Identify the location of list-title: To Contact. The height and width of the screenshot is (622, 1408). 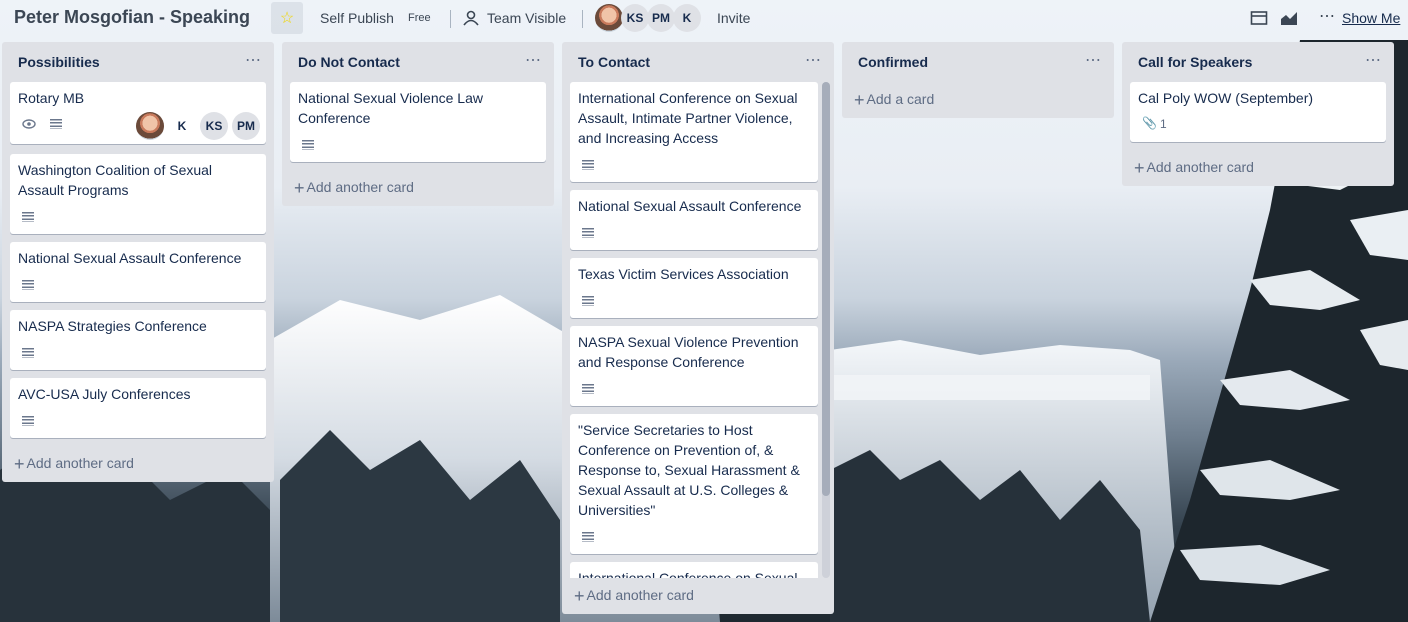
(614, 62).